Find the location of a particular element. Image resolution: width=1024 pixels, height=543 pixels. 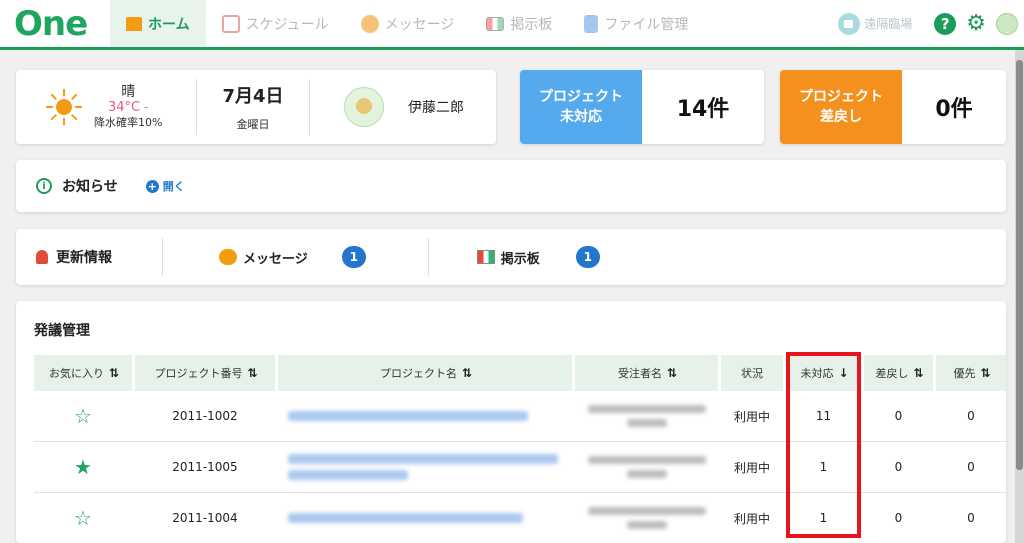

temp-low: - is located at coordinates (146, 106).